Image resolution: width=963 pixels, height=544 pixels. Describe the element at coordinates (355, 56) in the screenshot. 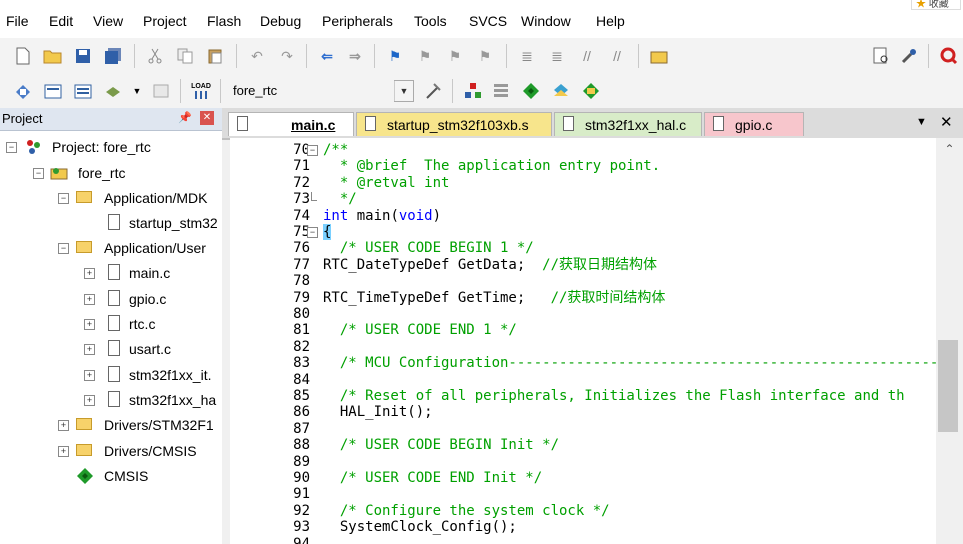

I see `navigate-forward-icon: ⇒` at that location.